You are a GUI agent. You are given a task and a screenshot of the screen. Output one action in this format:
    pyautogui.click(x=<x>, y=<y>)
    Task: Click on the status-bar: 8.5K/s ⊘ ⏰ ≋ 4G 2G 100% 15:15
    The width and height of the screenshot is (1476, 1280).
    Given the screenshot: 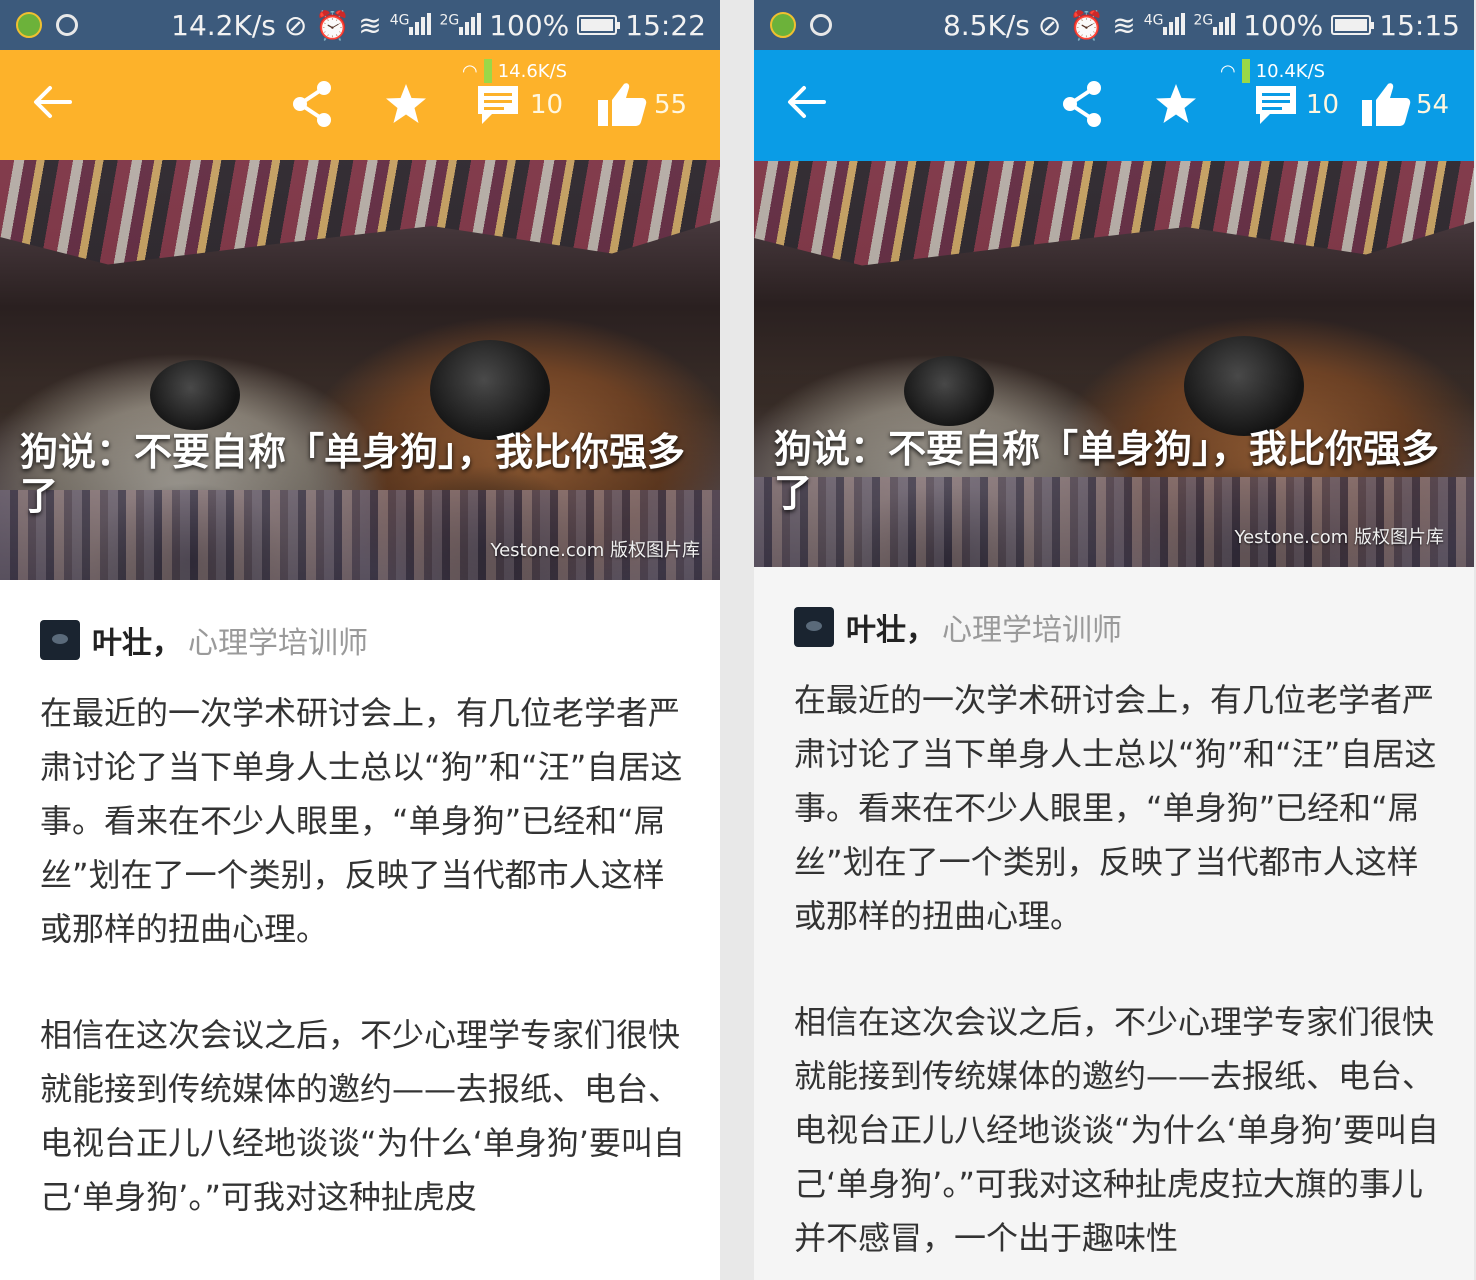 What is the action you would take?
    pyautogui.click(x=1114, y=25)
    